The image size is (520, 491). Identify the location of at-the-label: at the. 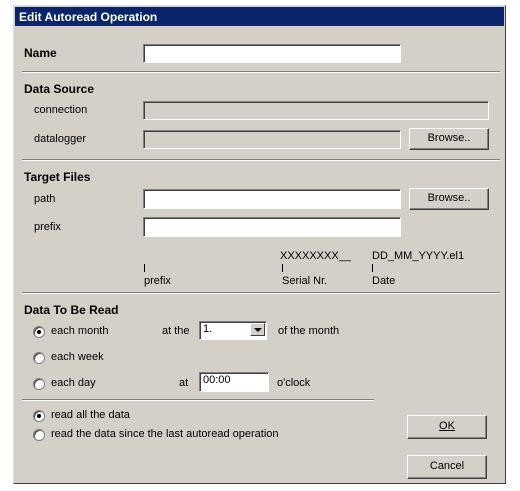
(176, 331).